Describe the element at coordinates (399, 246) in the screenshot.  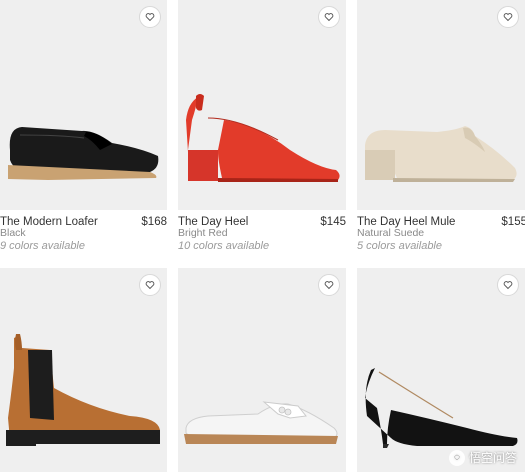
I see `color-availability: 5 colors available` at that location.